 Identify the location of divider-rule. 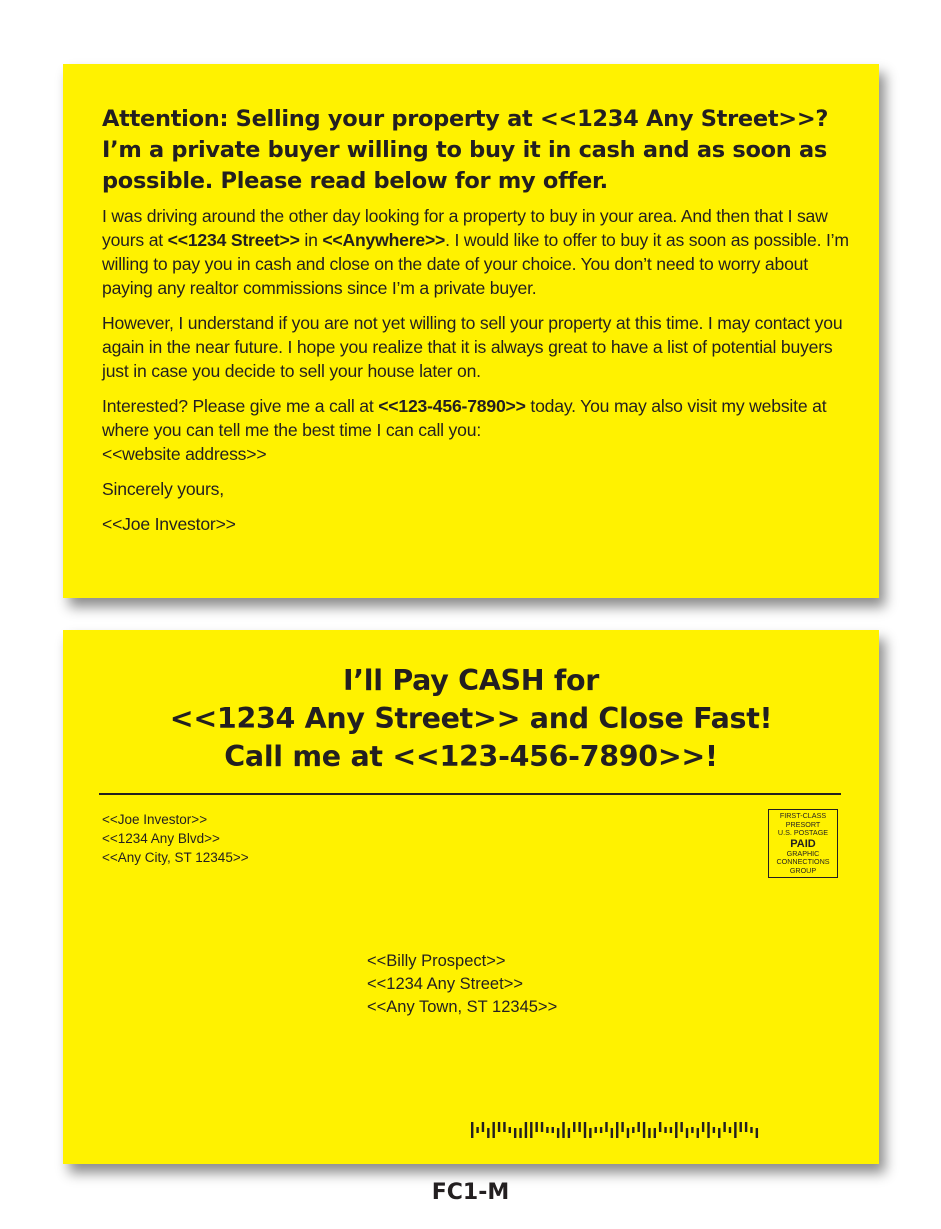
(470, 794).